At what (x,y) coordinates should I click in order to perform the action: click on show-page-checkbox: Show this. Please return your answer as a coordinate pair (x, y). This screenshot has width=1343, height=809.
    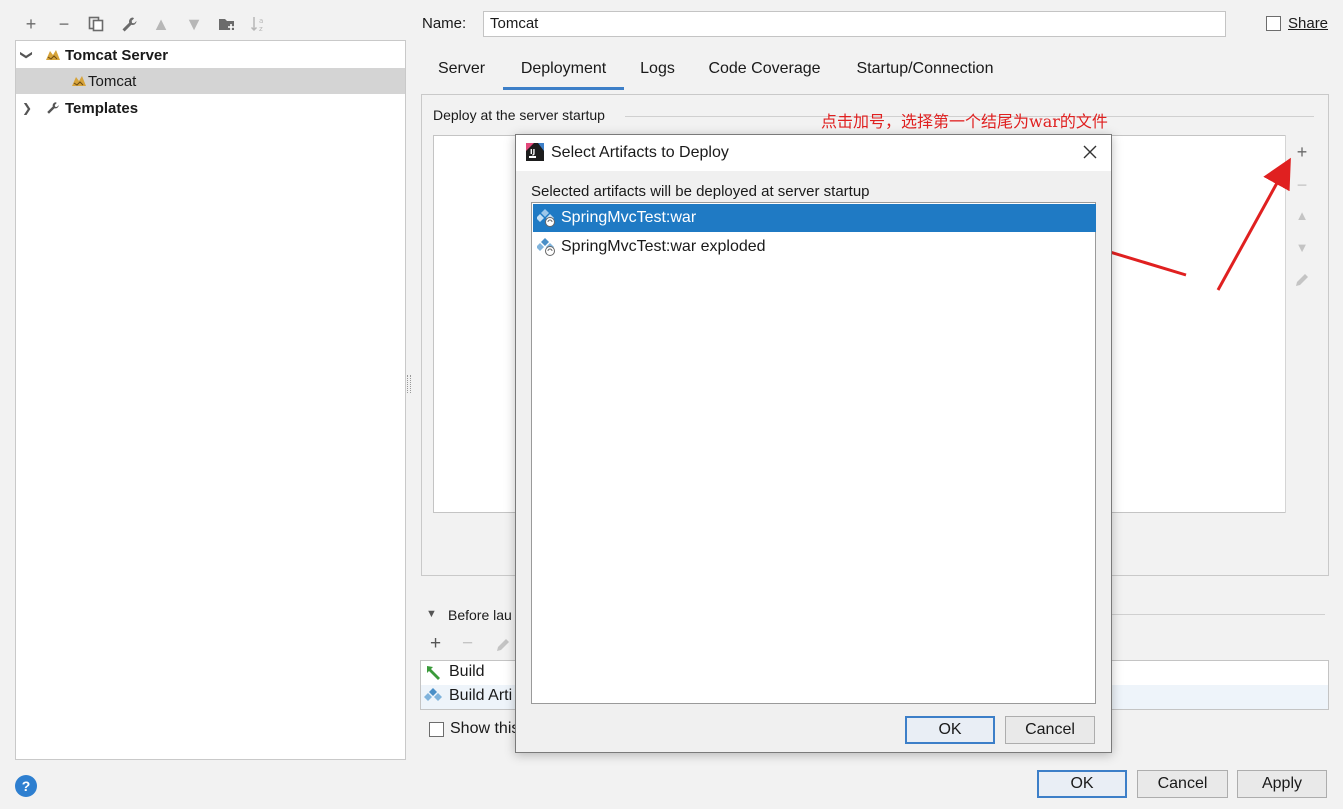
    Looking at the image, I should click on (474, 729).